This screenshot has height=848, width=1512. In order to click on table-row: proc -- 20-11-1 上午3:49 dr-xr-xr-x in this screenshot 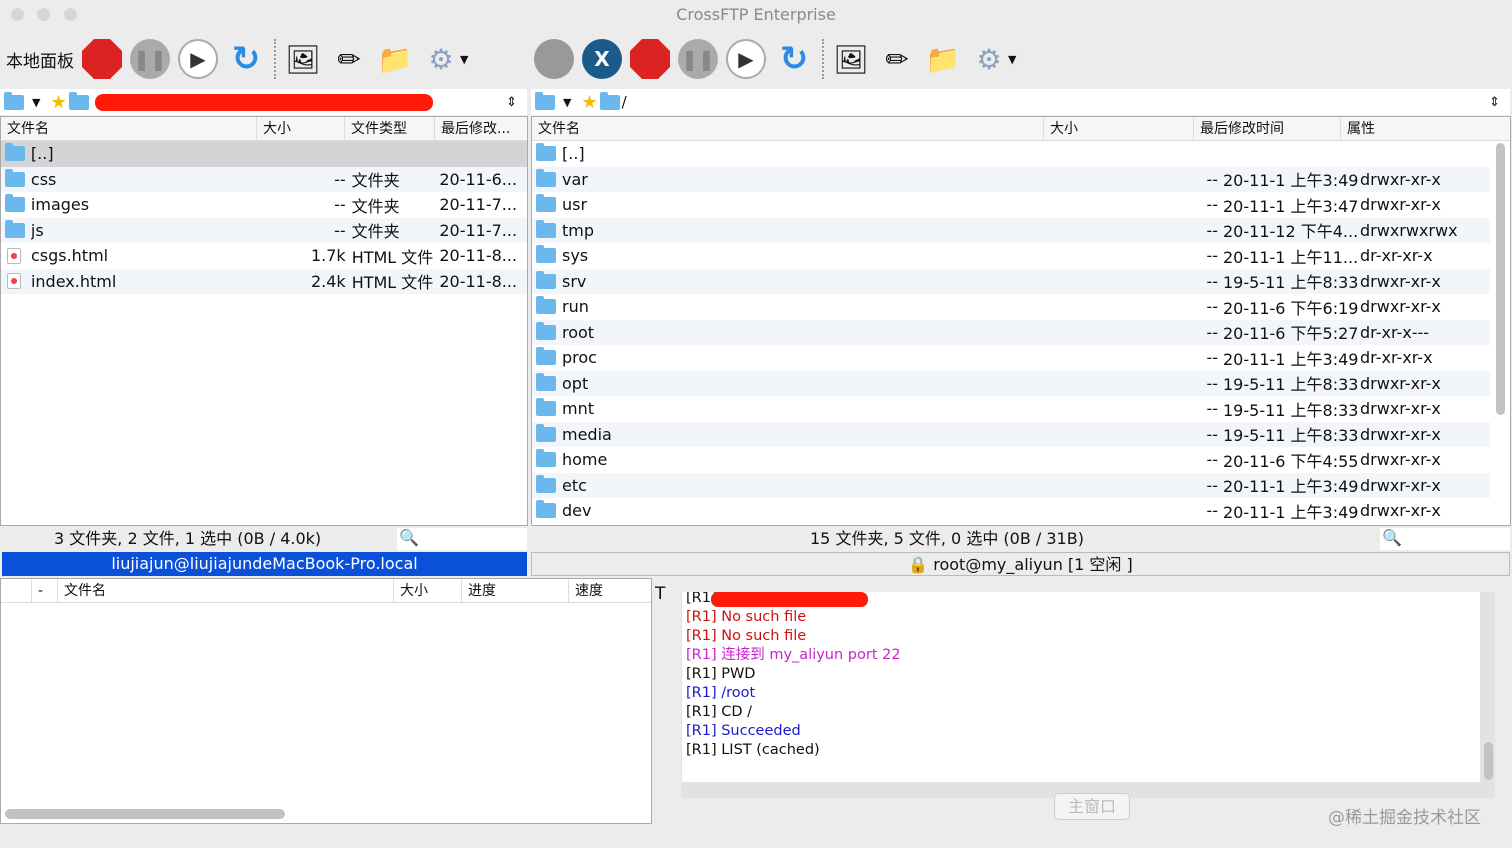, I will do `click(1011, 358)`.